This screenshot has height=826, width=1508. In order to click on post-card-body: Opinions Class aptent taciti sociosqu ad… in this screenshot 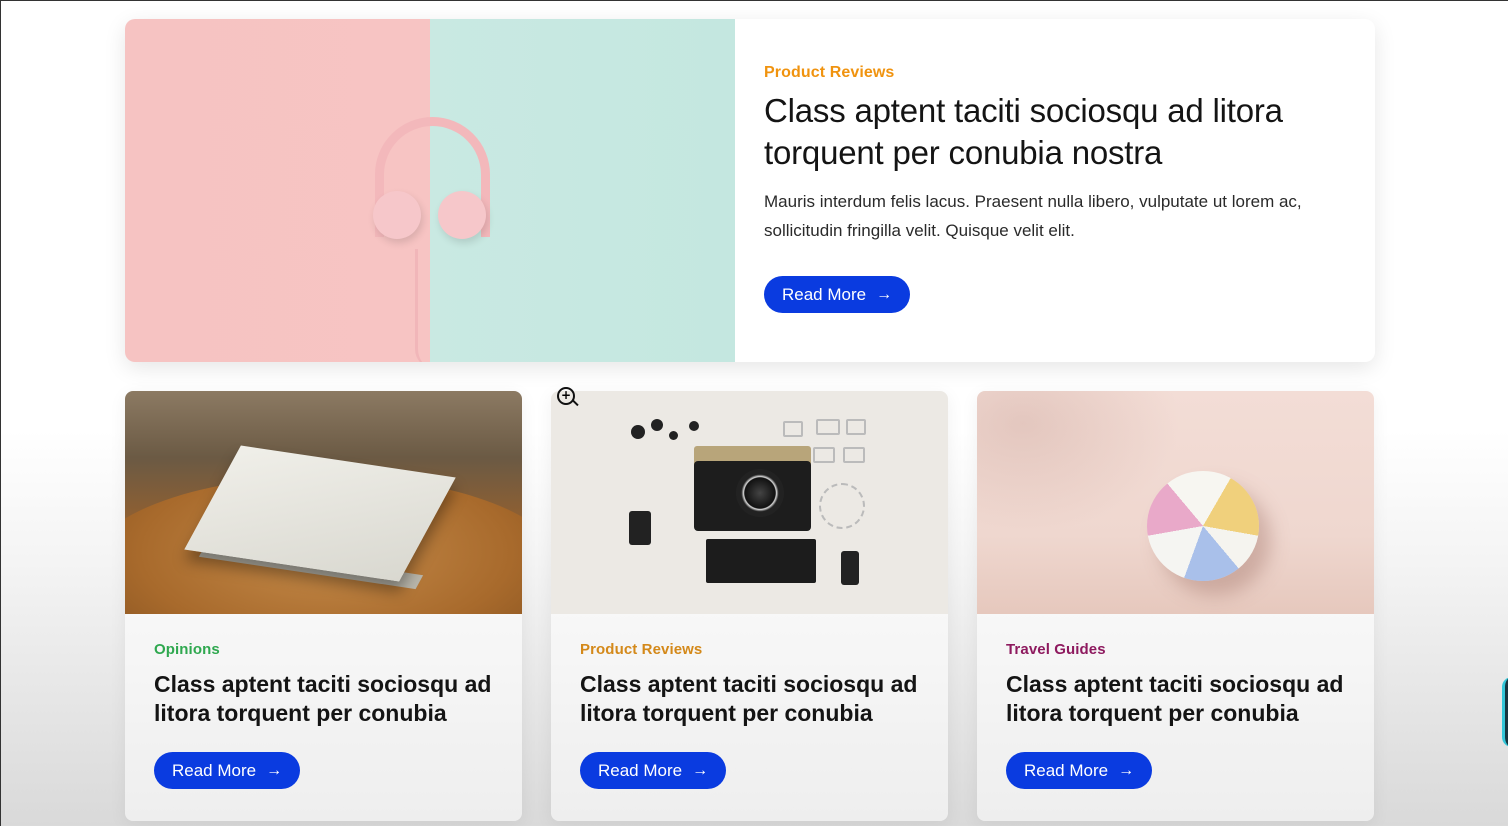, I will do `click(323, 701)`.